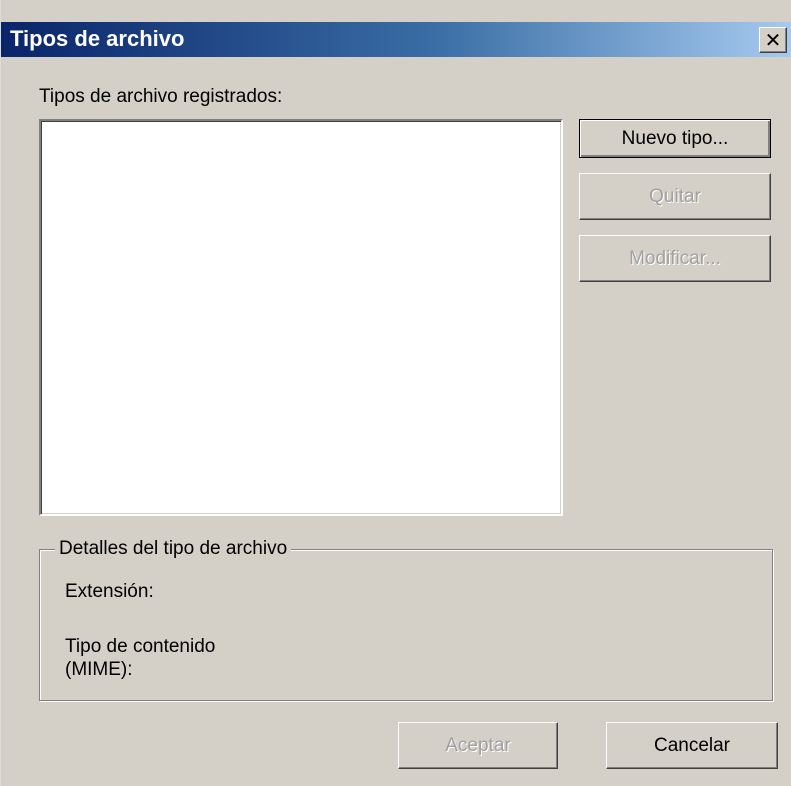 Image resolution: width=791 pixels, height=786 pixels. Describe the element at coordinates (97, 38) in the screenshot. I see `dialog-title: Tipos de archivo` at that location.